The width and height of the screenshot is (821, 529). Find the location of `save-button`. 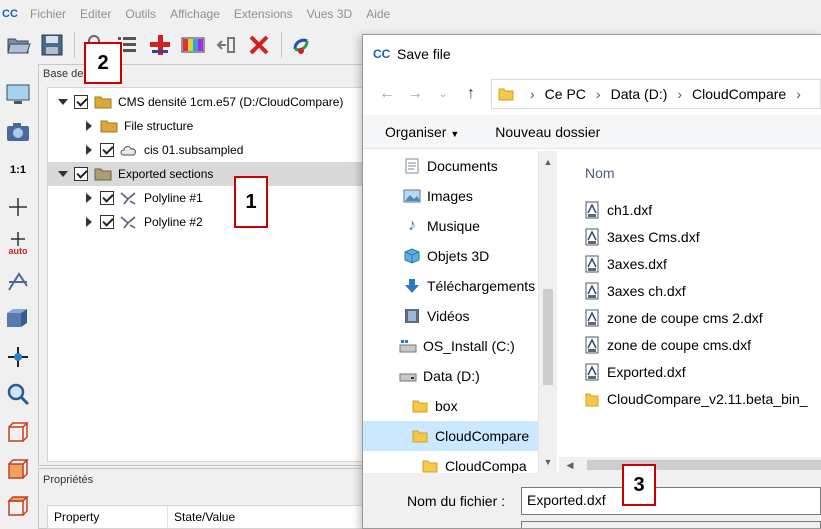

save-button is located at coordinates (52, 45).